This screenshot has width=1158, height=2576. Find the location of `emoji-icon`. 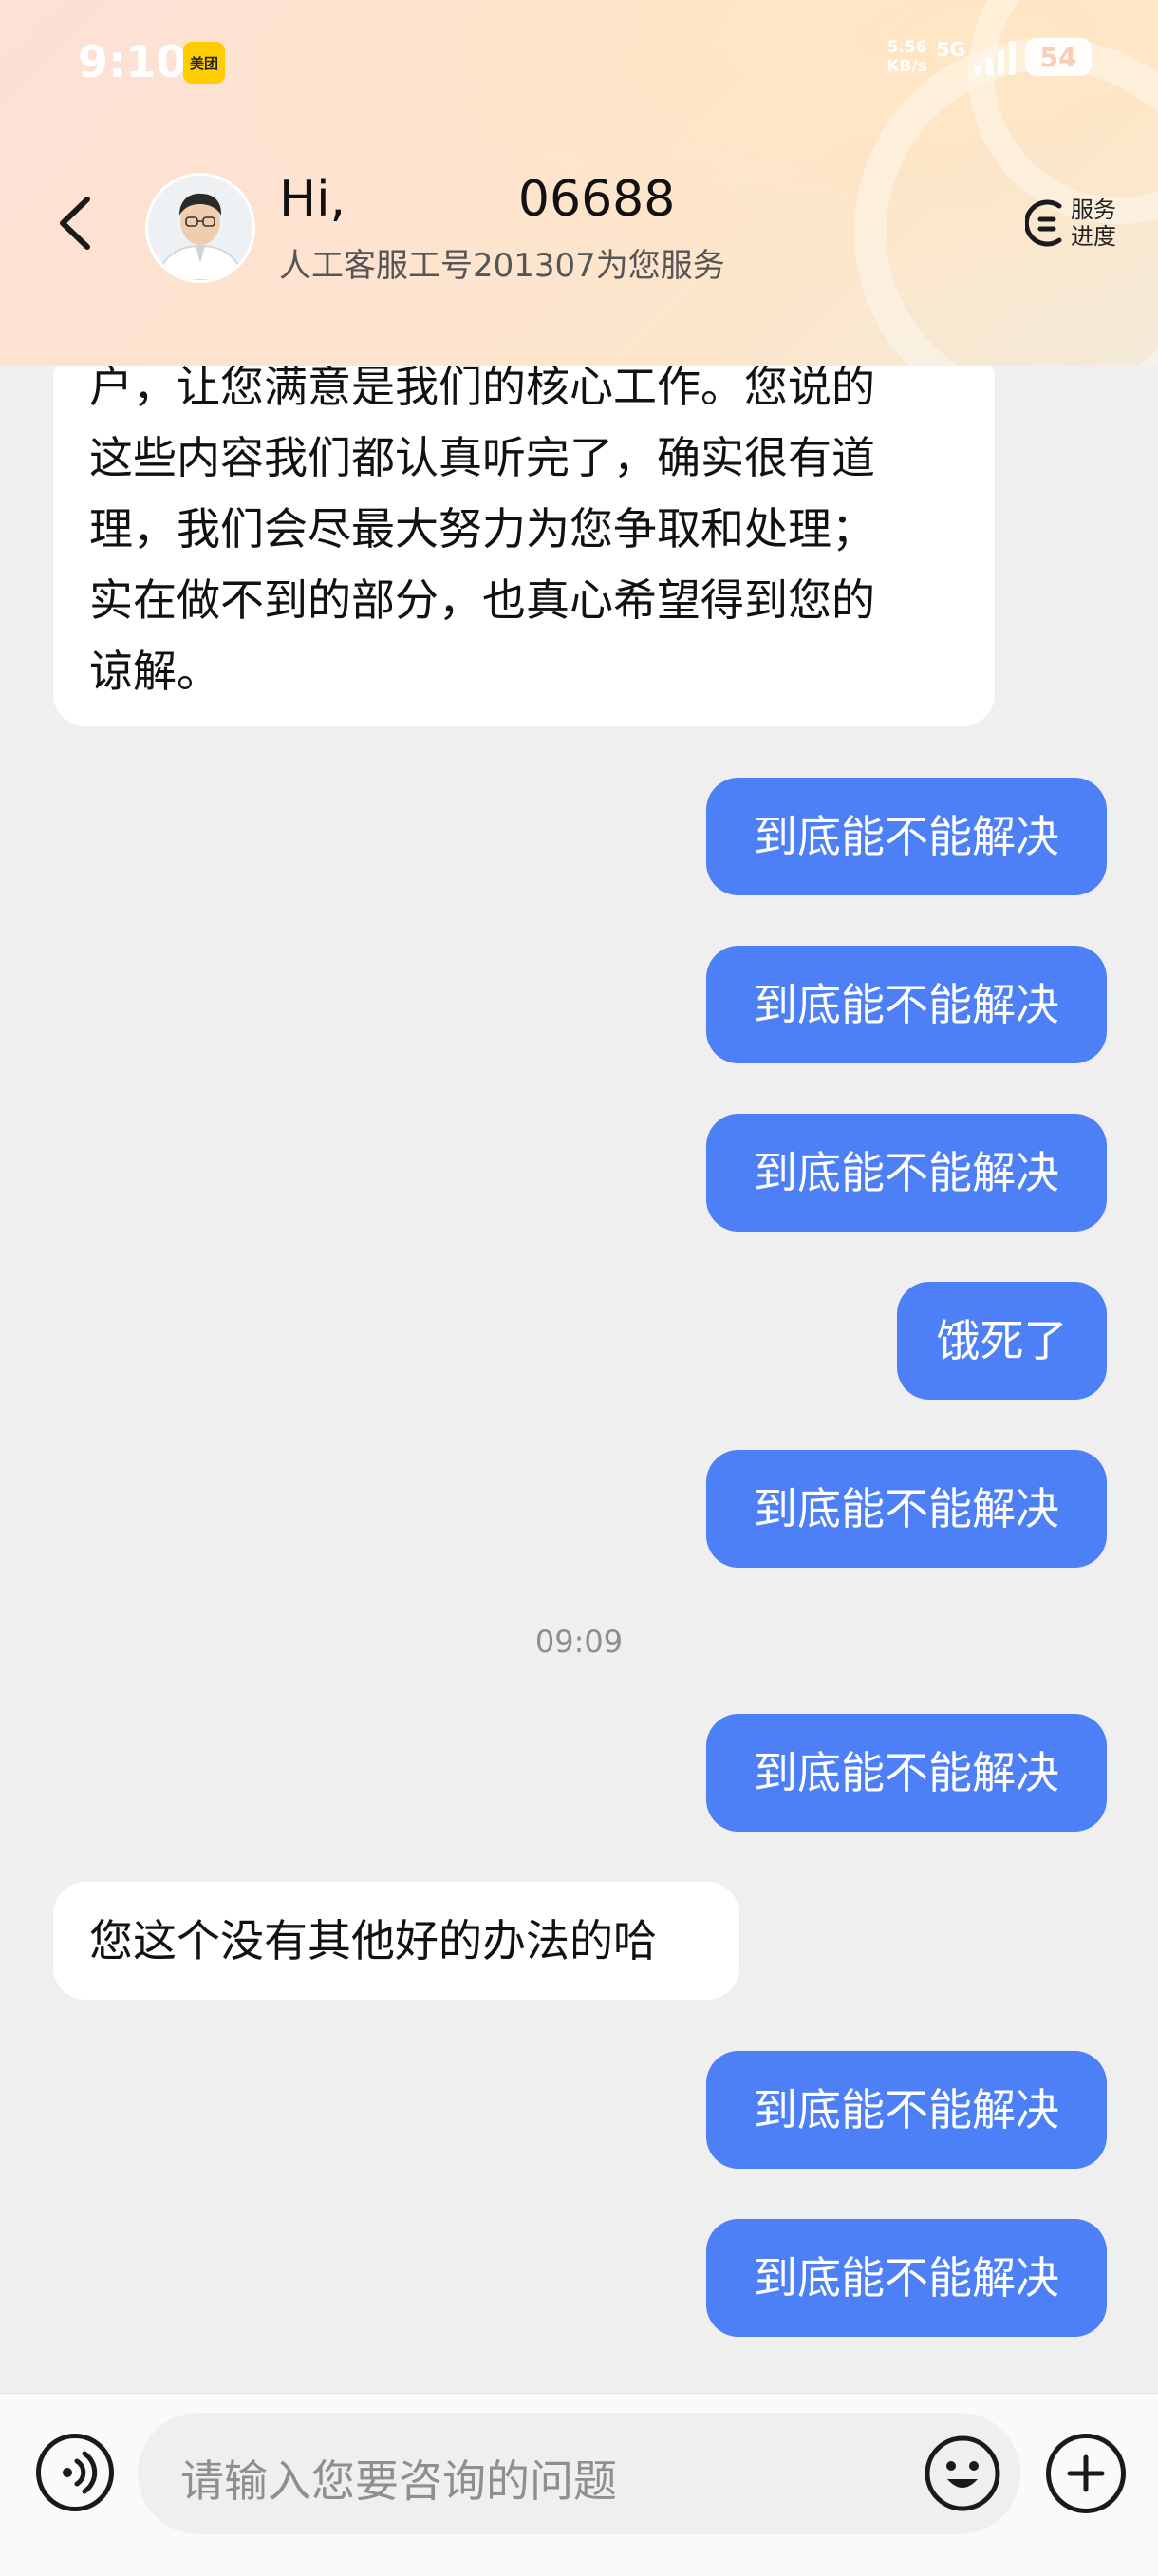

emoji-icon is located at coordinates (962, 2473).